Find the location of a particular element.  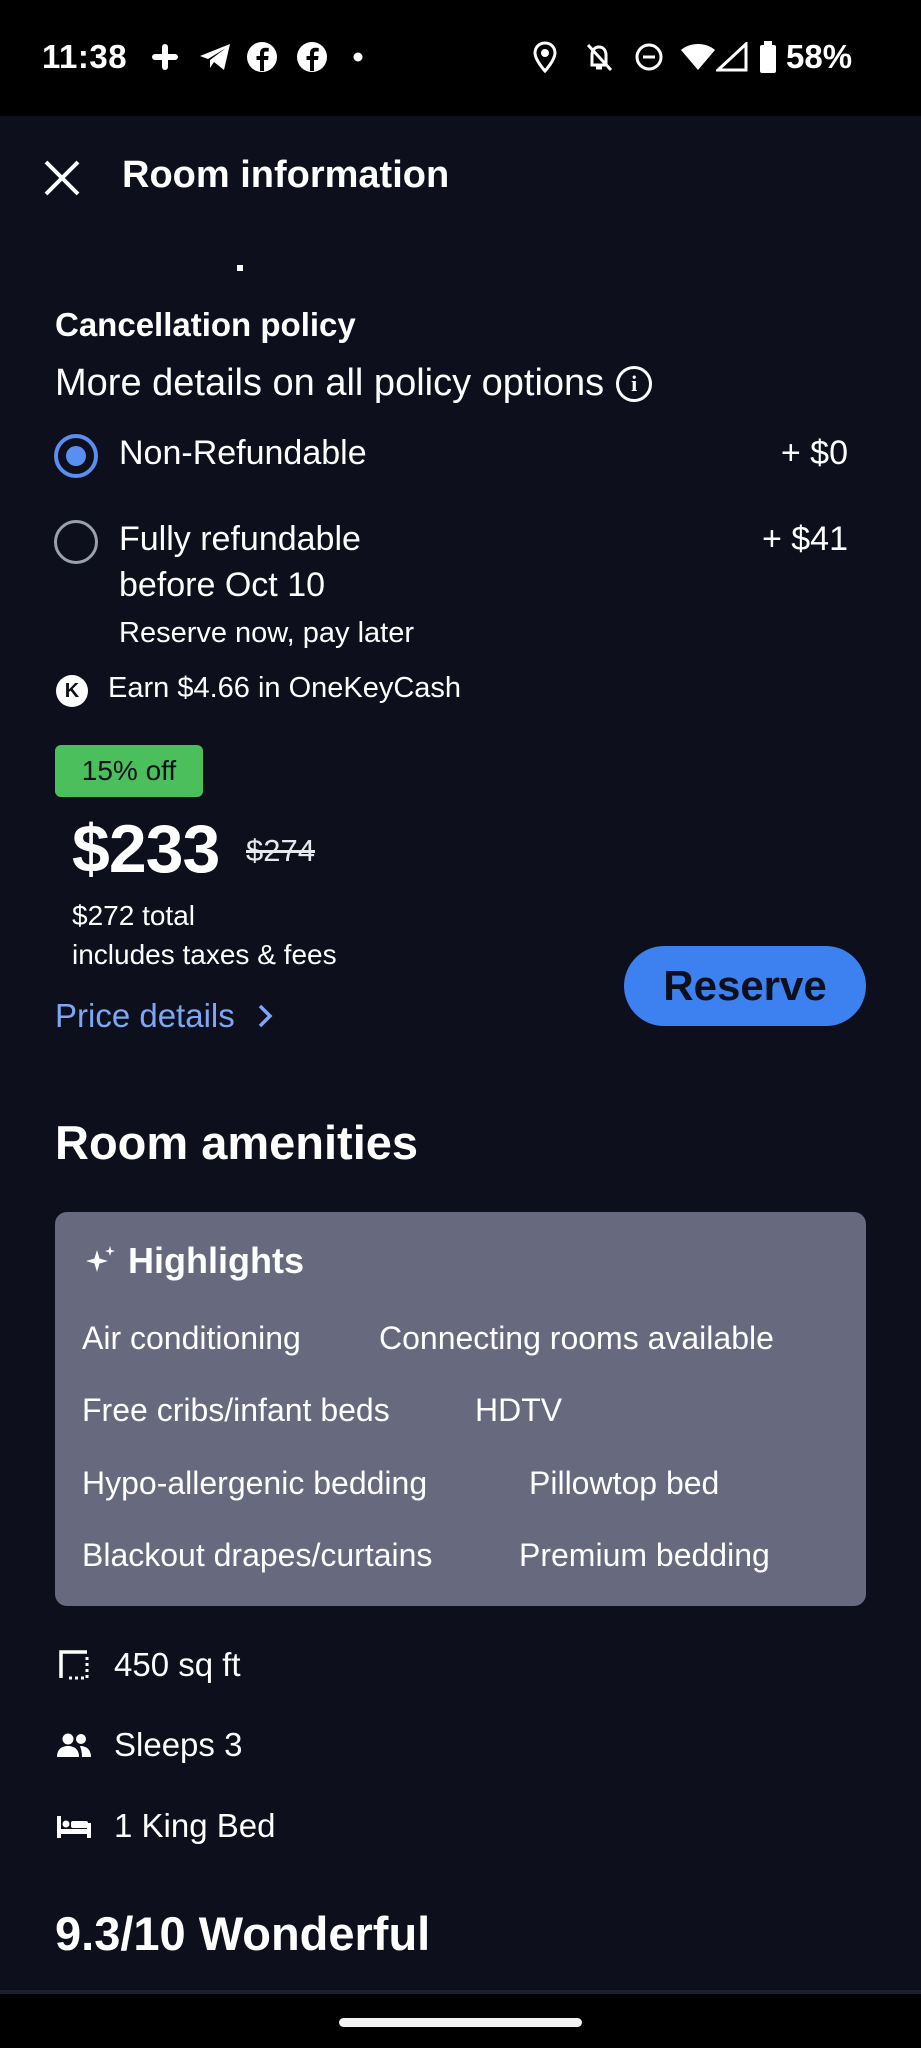

area-icon is located at coordinates (74, 1665).